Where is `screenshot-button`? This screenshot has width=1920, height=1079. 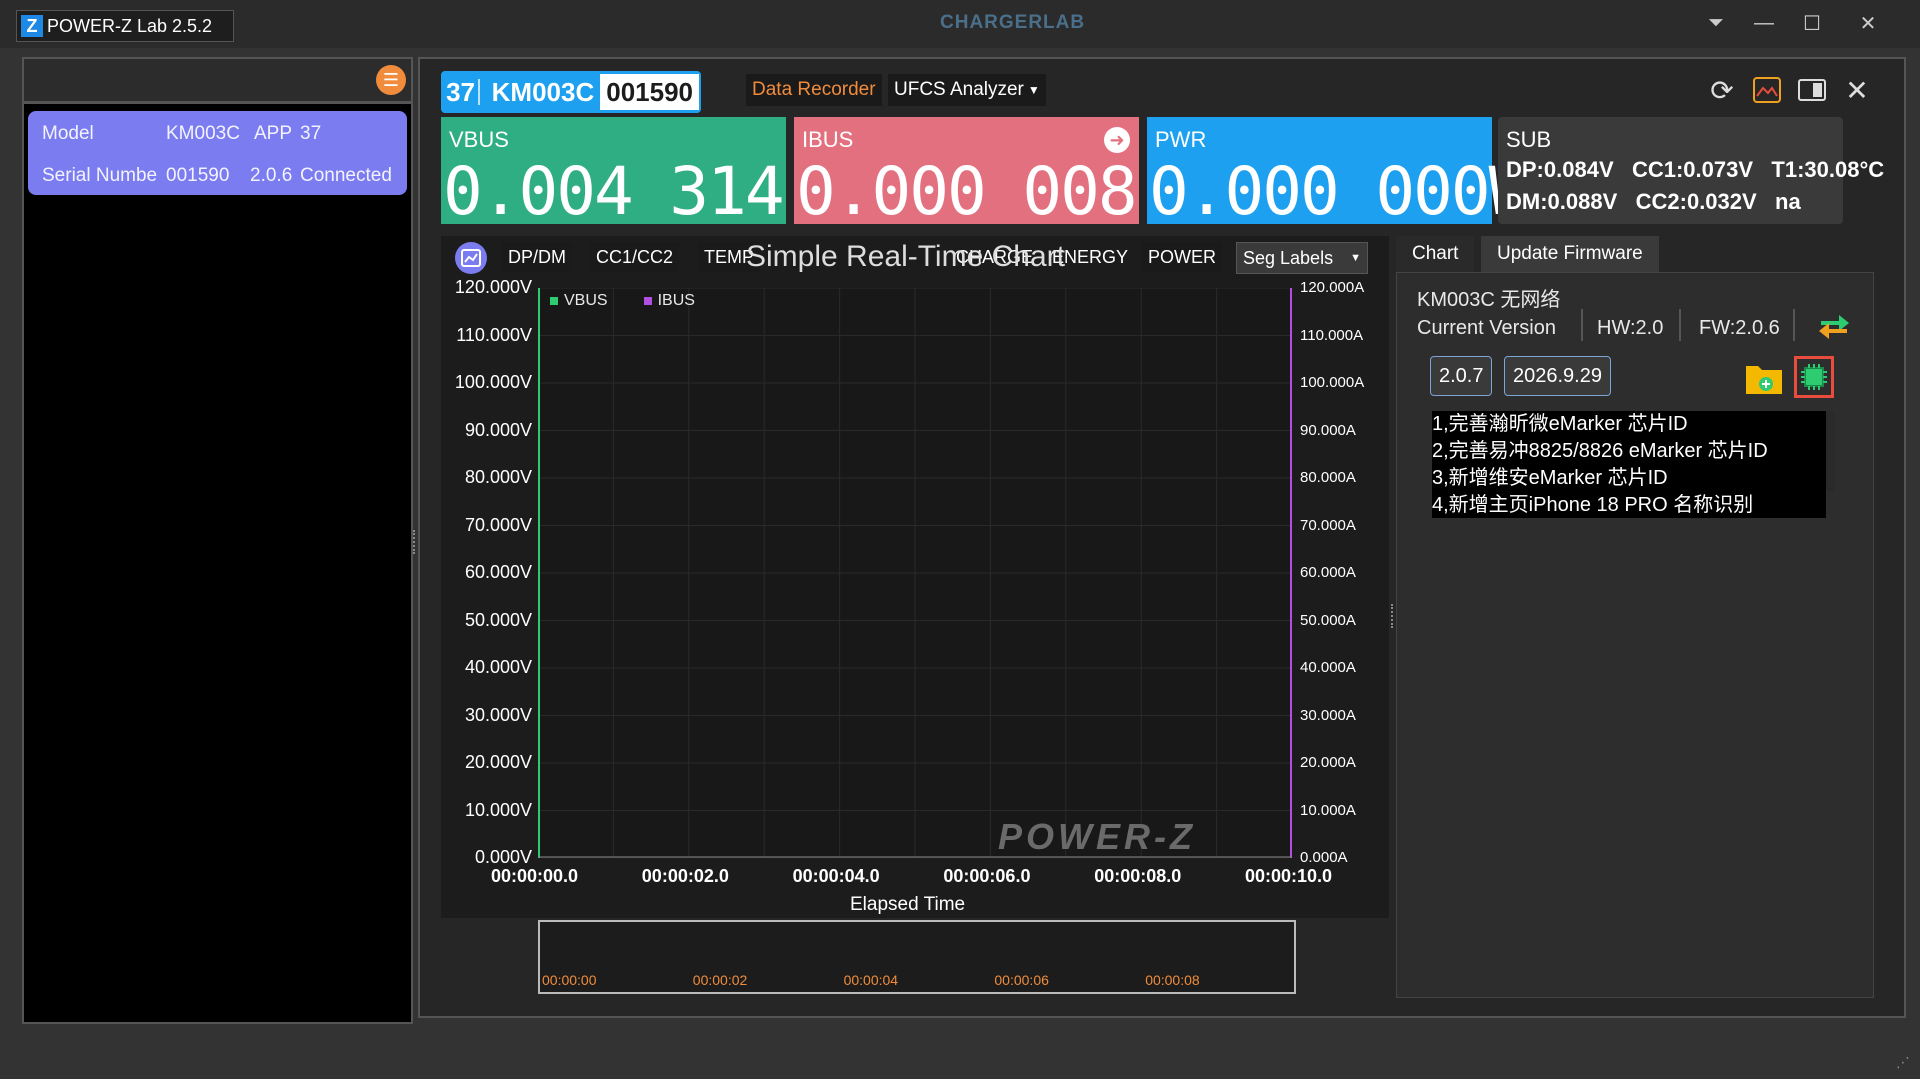 screenshot-button is located at coordinates (1767, 90).